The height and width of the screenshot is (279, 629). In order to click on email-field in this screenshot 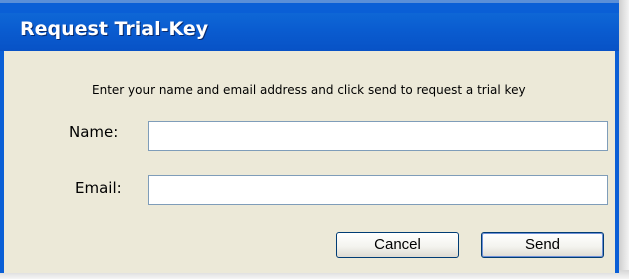, I will do `click(378, 190)`.